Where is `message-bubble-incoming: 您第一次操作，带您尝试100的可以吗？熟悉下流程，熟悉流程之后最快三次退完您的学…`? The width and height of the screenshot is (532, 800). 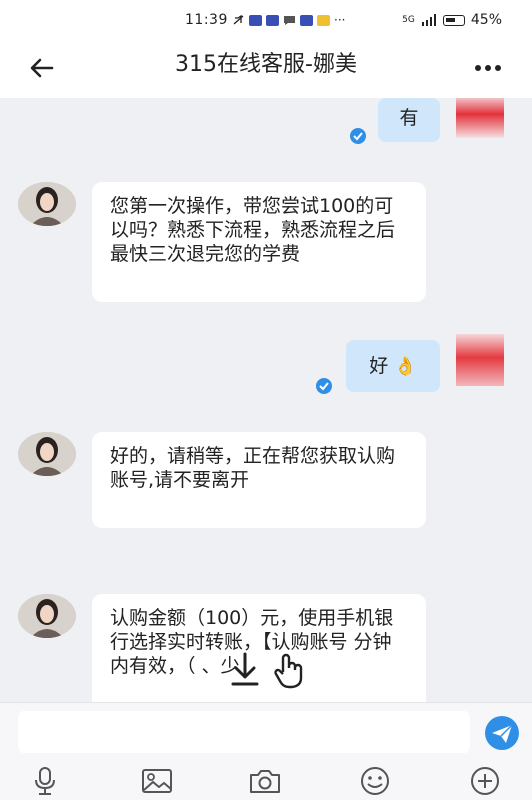
message-bubble-incoming: 您第一次操作，带您尝试100的可以吗？熟悉下流程，熟悉流程之后最快三次退完您的学… is located at coordinates (259, 242).